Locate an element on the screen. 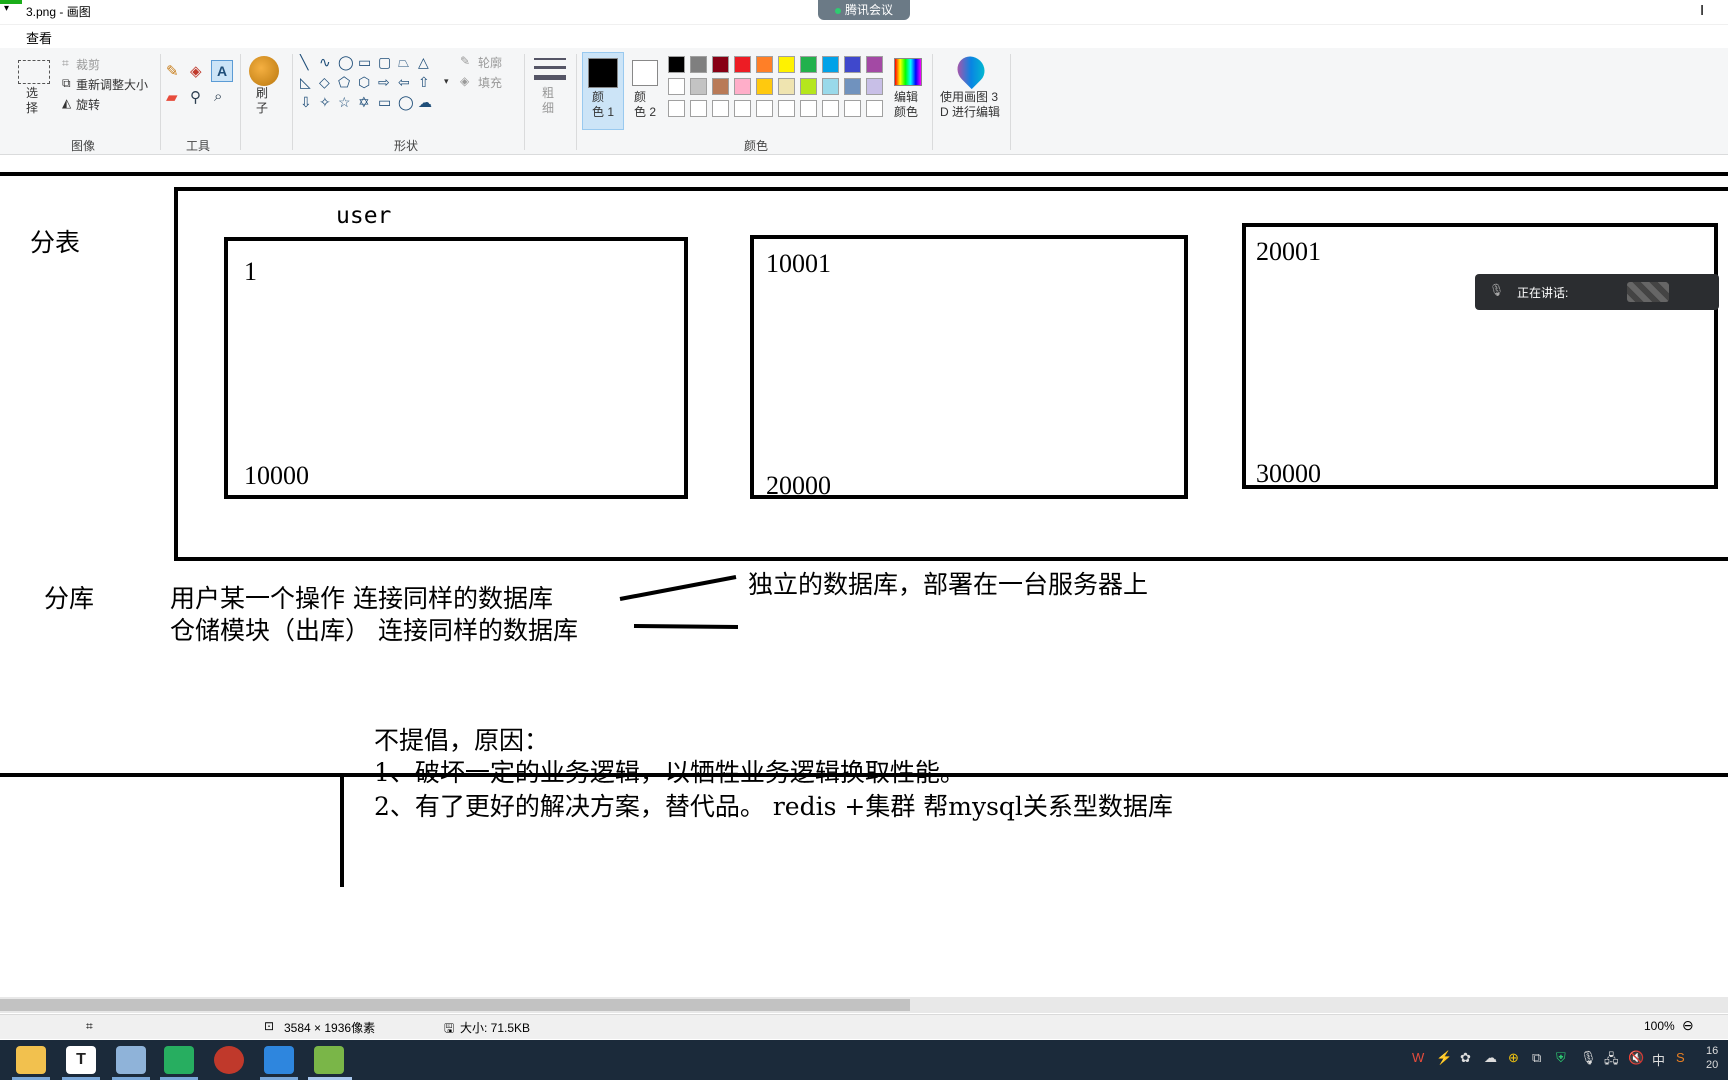  rectangle-shape-icon: ▭ is located at coordinates (364, 62).